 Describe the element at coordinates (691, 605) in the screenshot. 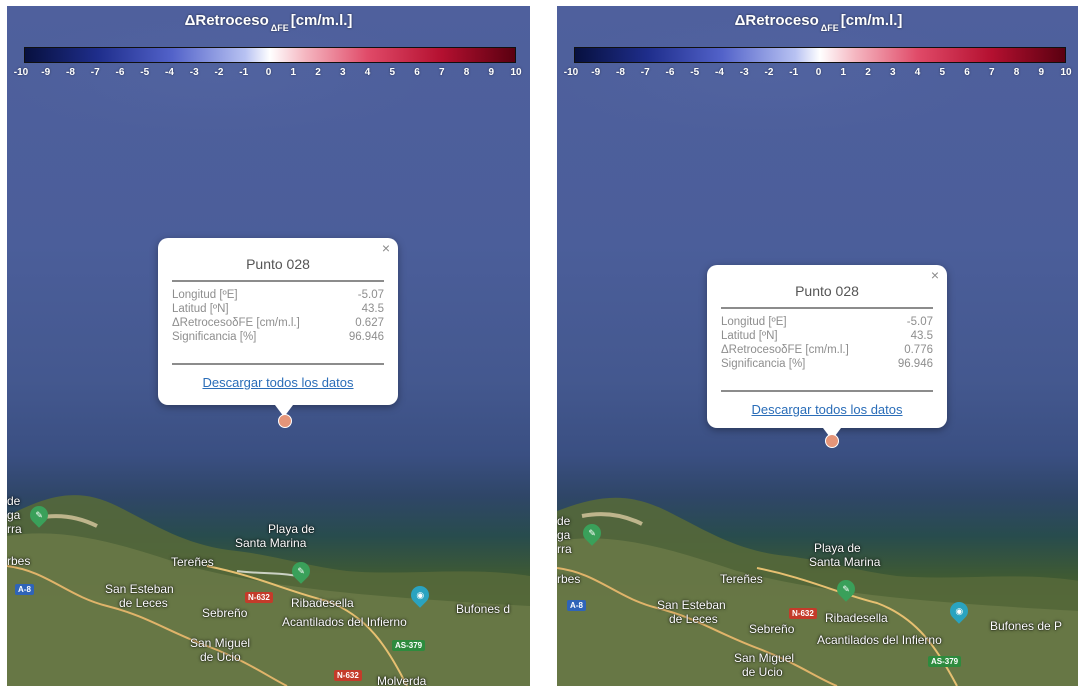

I see `map-label-san-esteban: San Esteban` at that location.